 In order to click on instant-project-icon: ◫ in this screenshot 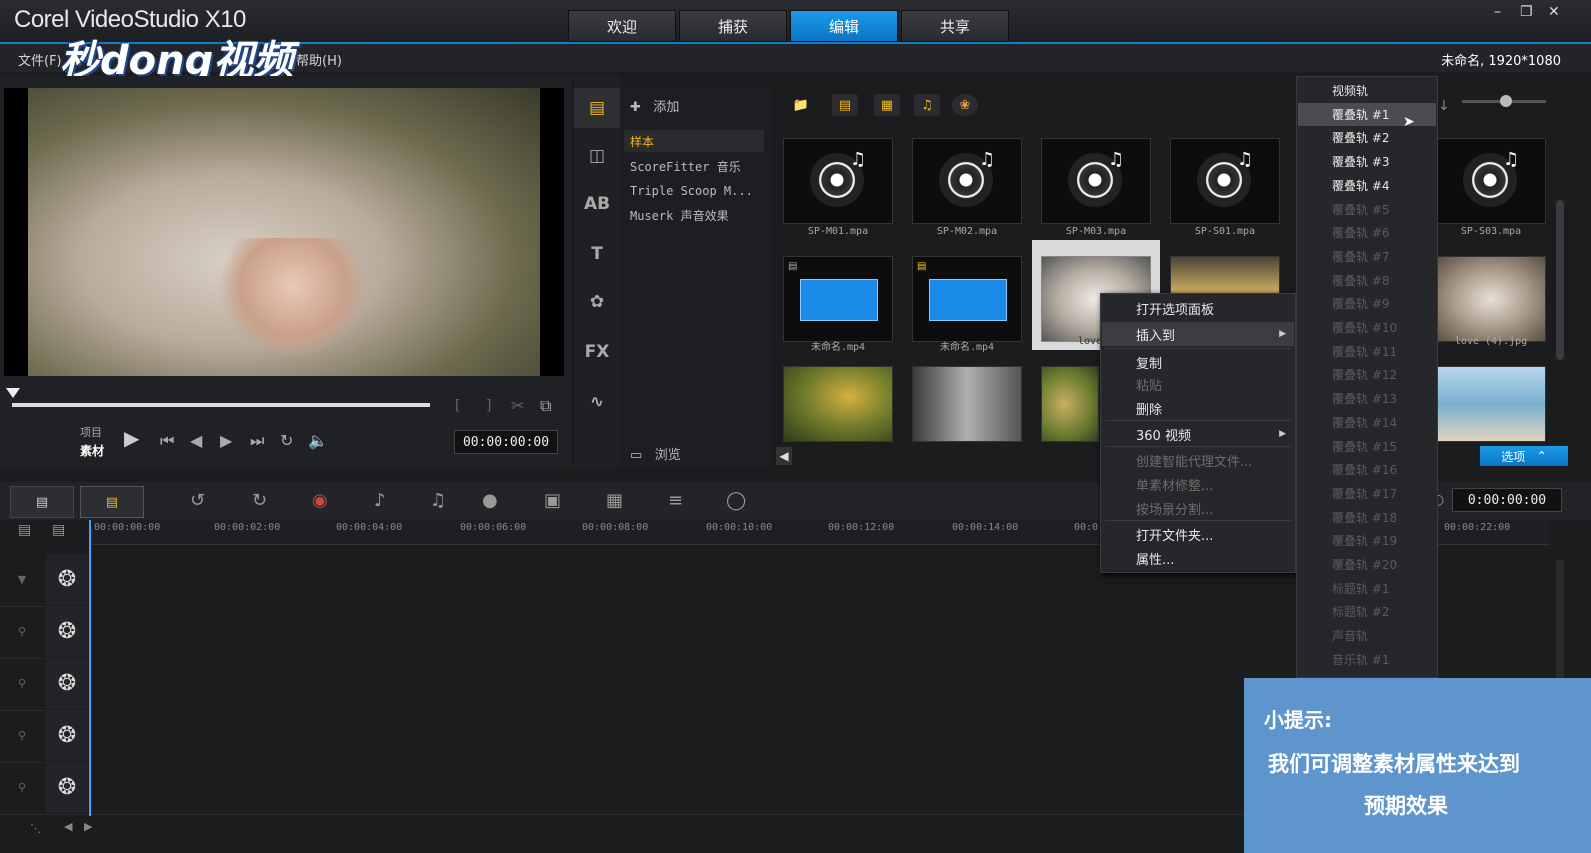, I will do `click(597, 156)`.